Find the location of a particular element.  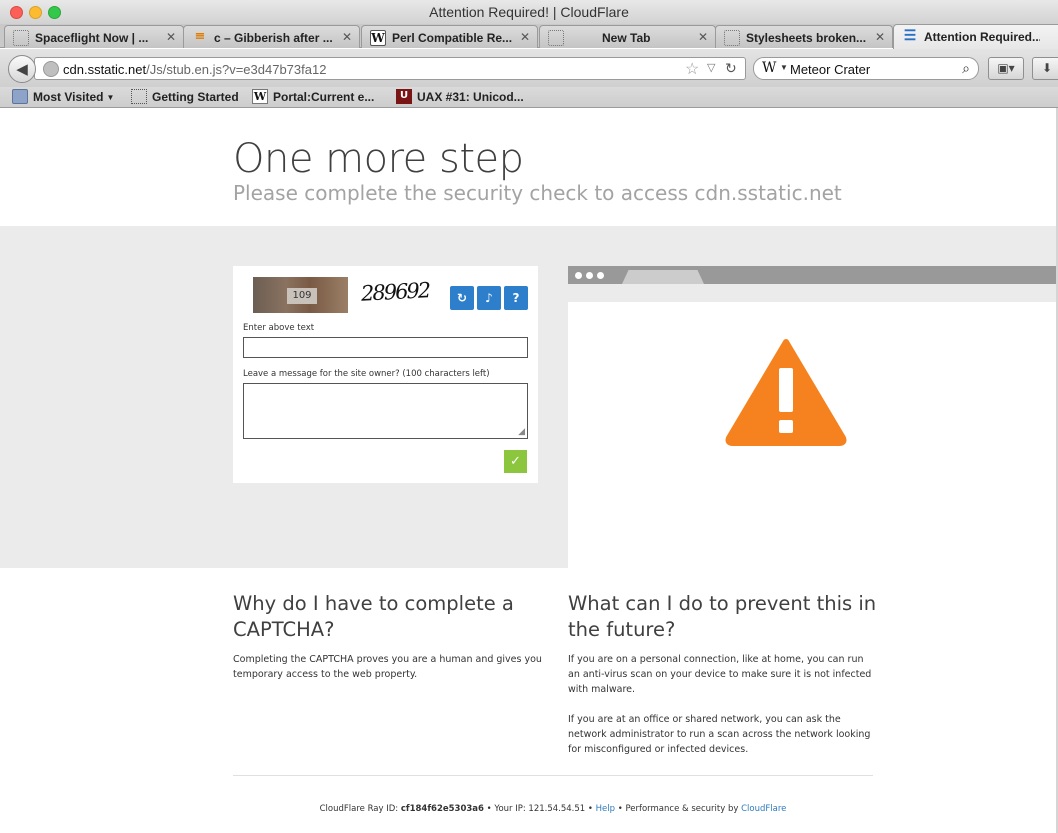

tab-new-tab: New Tab ✕ is located at coordinates (627, 36).